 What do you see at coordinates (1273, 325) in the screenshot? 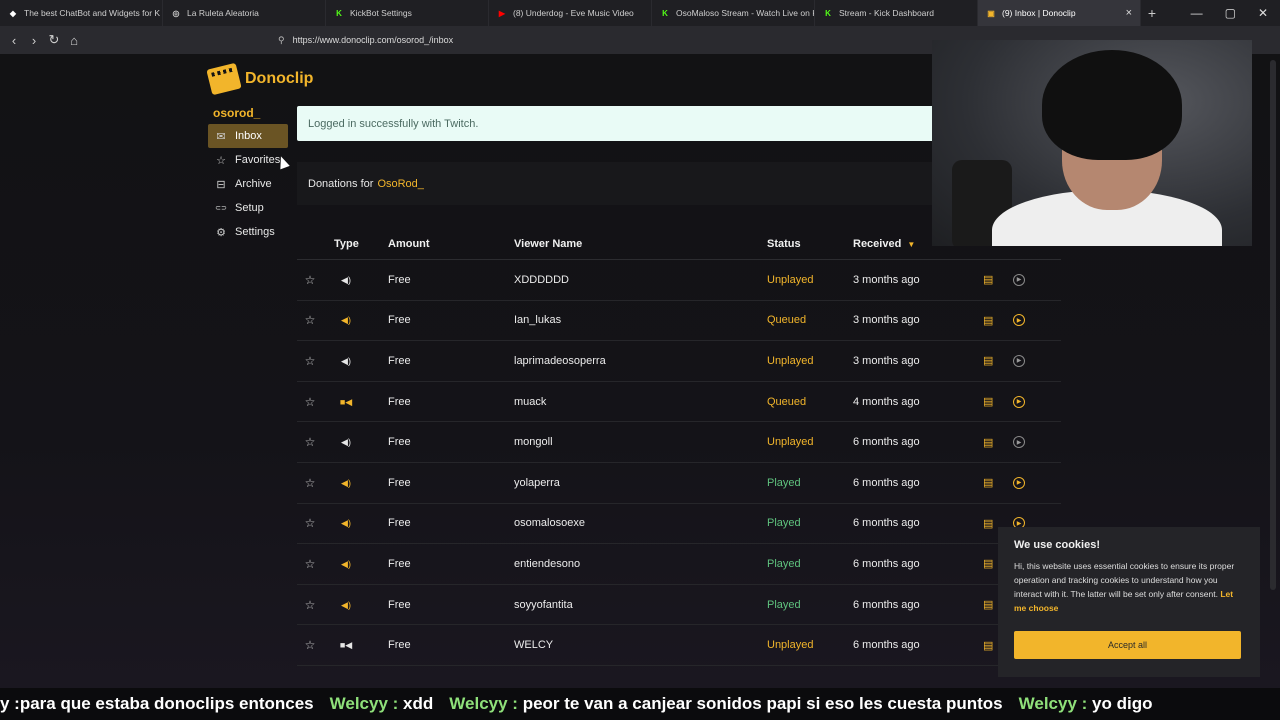
I see `page-scrollbar` at bounding box center [1273, 325].